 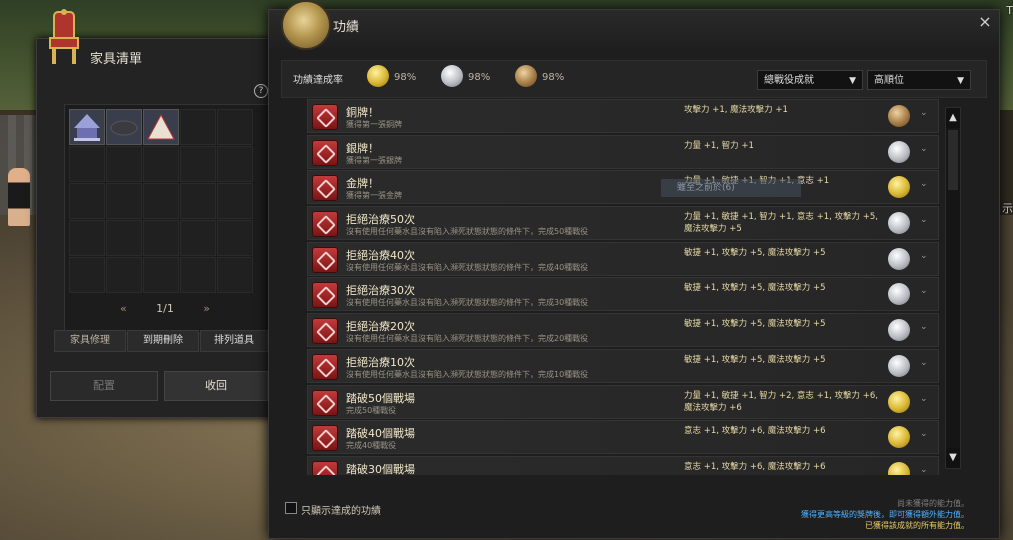 What do you see at coordinates (755, 359) in the screenshot?
I see `achievement-reward: 敏捷 +1, 攻擊力 +5, 魔法攻擊力 +5` at bounding box center [755, 359].